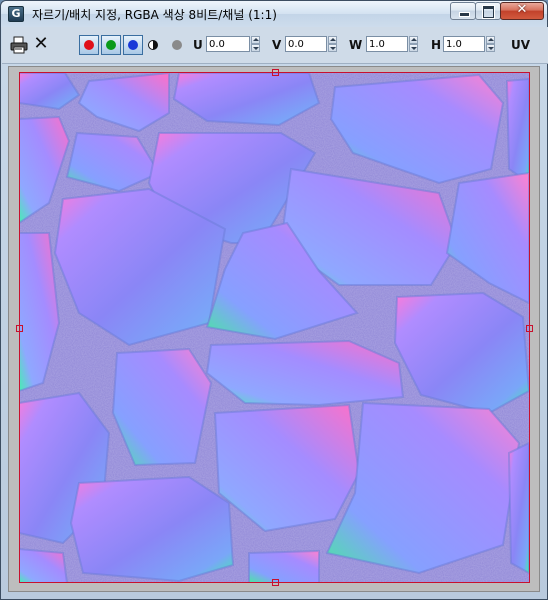 The image size is (548, 600). What do you see at coordinates (464, 44) in the screenshot?
I see `height-field` at bounding box center [464, 44].